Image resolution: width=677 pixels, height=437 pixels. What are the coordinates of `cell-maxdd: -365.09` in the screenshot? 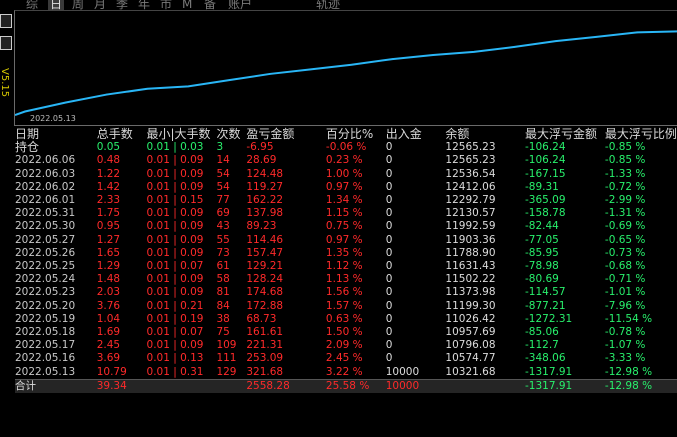 It's located at (545, 200).